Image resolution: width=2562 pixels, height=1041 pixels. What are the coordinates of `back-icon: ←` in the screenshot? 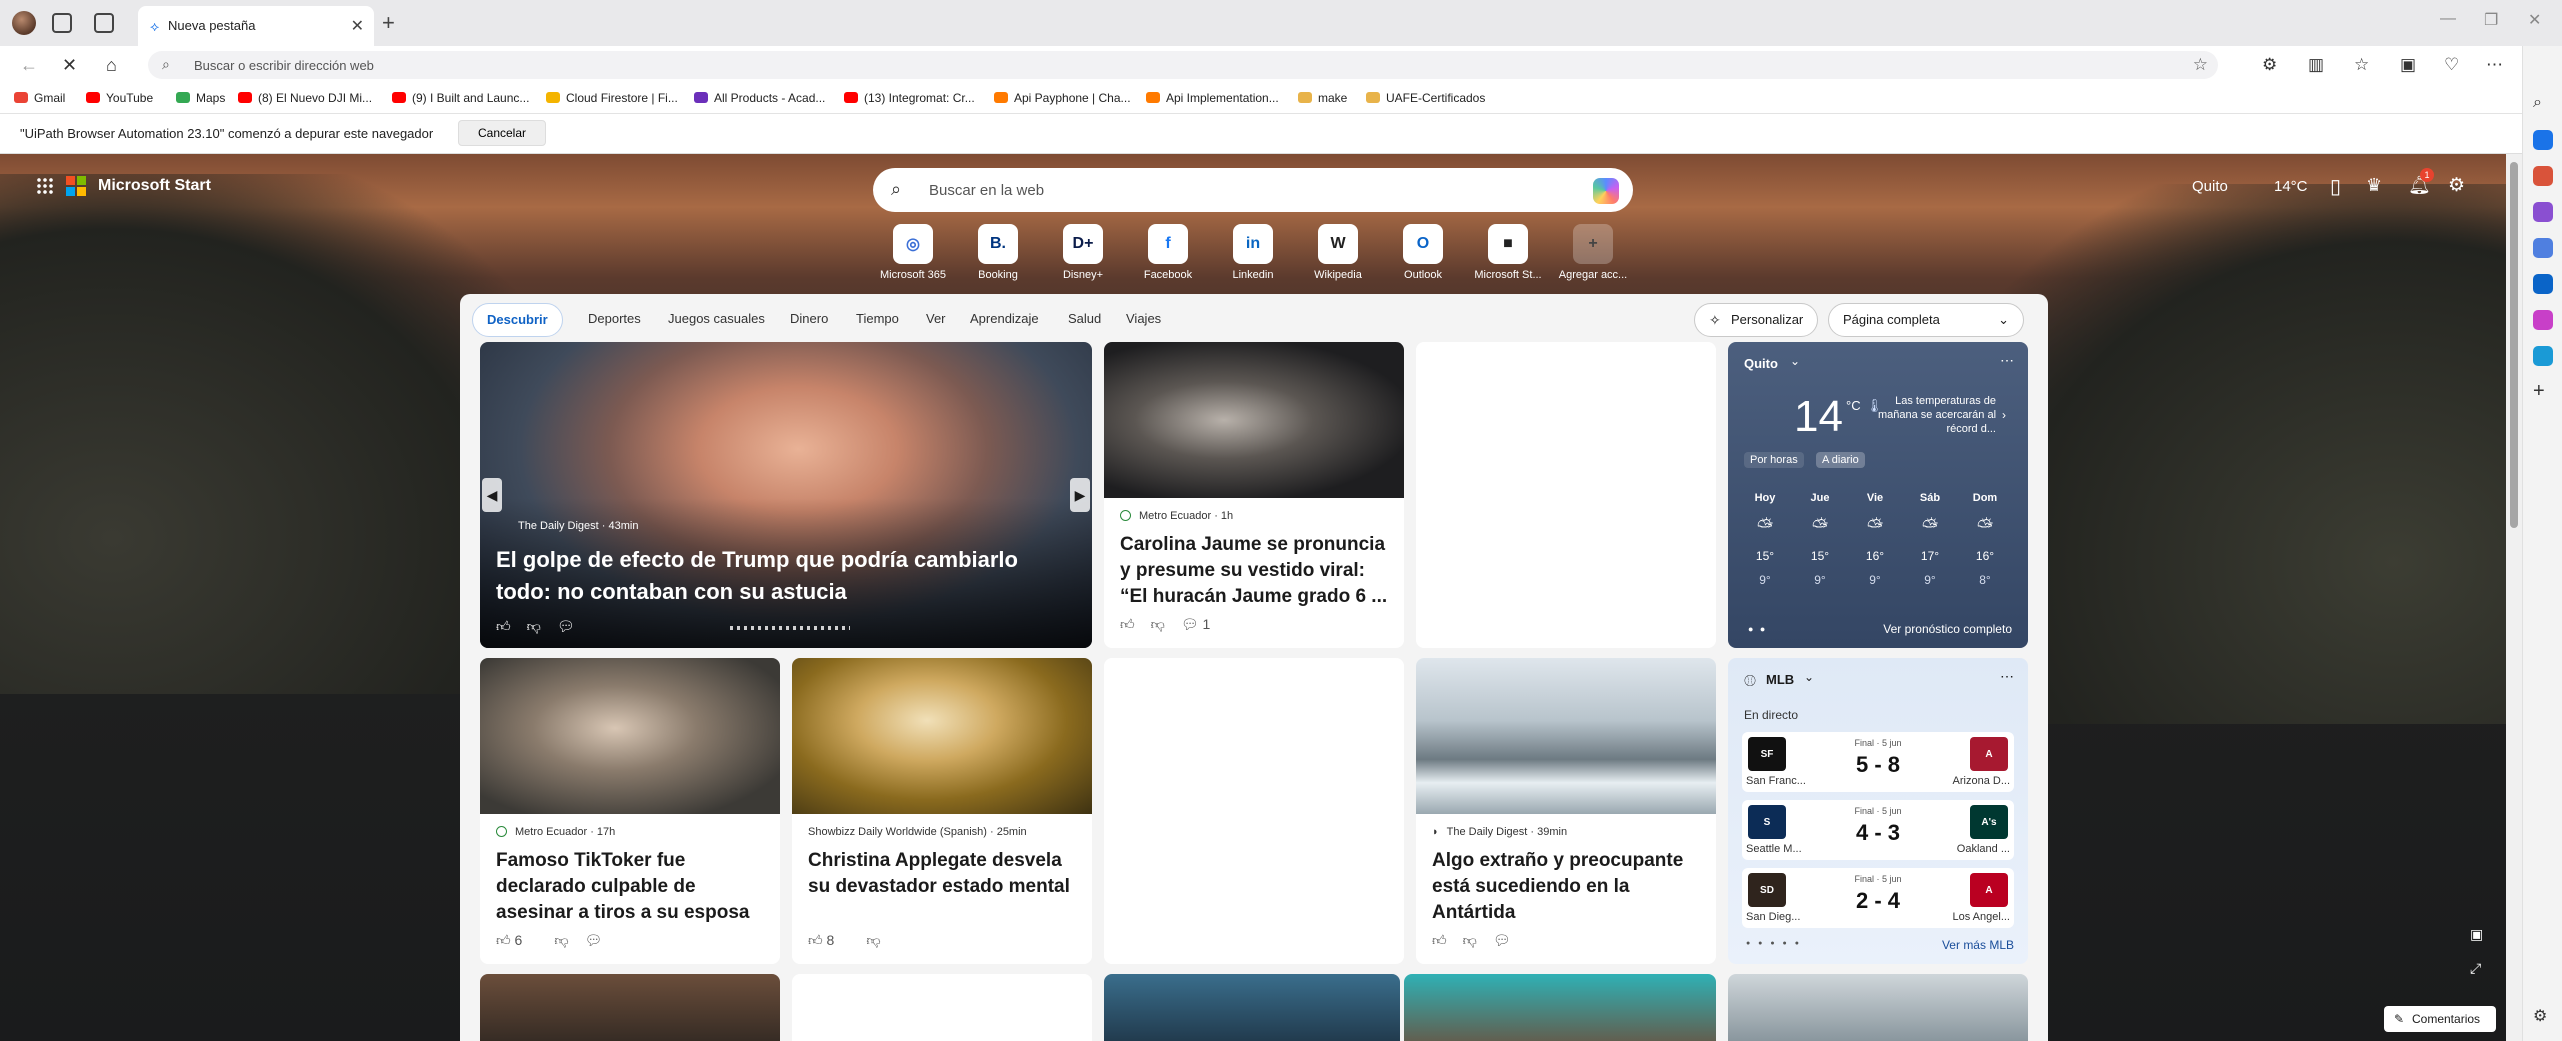 It's located at (29, 65).